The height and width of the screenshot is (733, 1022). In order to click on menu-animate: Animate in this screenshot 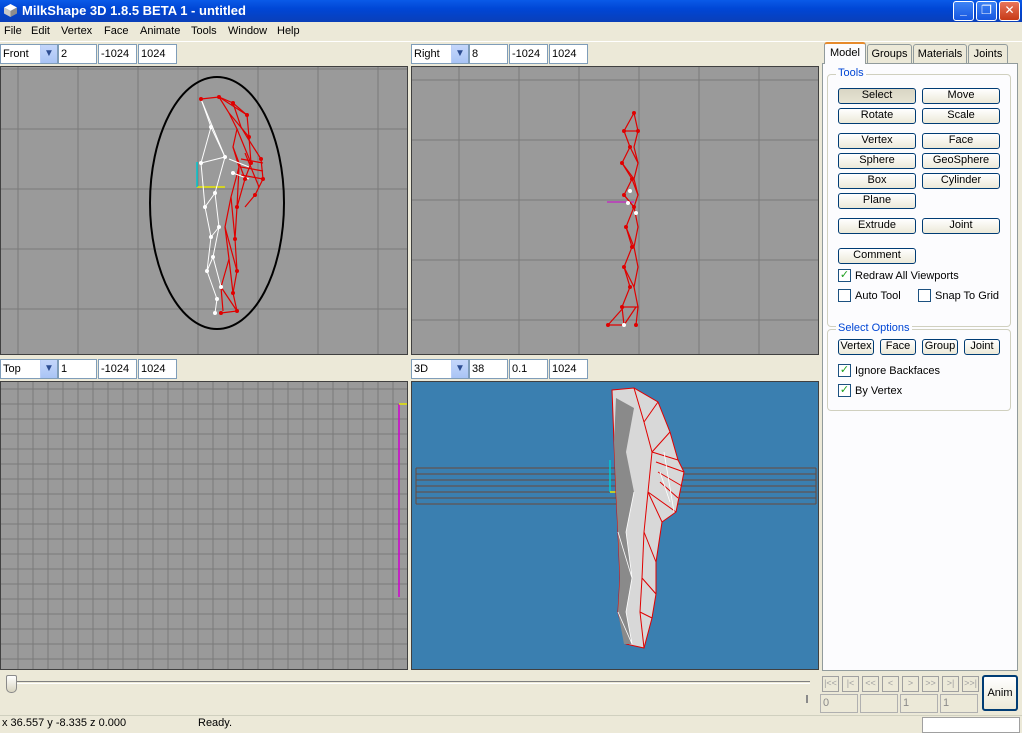, I will do `click(160, 31)`.